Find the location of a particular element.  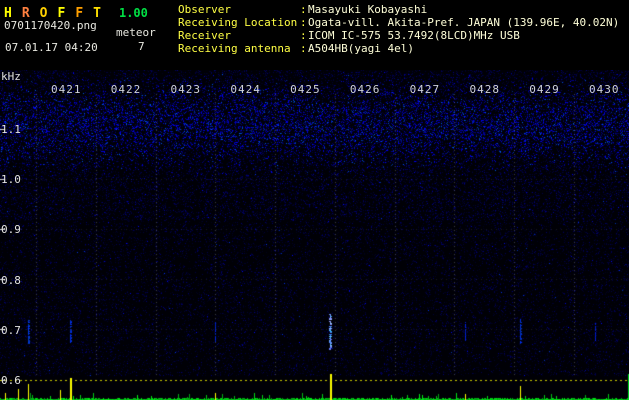

x-tick-label: 0427 is located at coordinates (425, 89).